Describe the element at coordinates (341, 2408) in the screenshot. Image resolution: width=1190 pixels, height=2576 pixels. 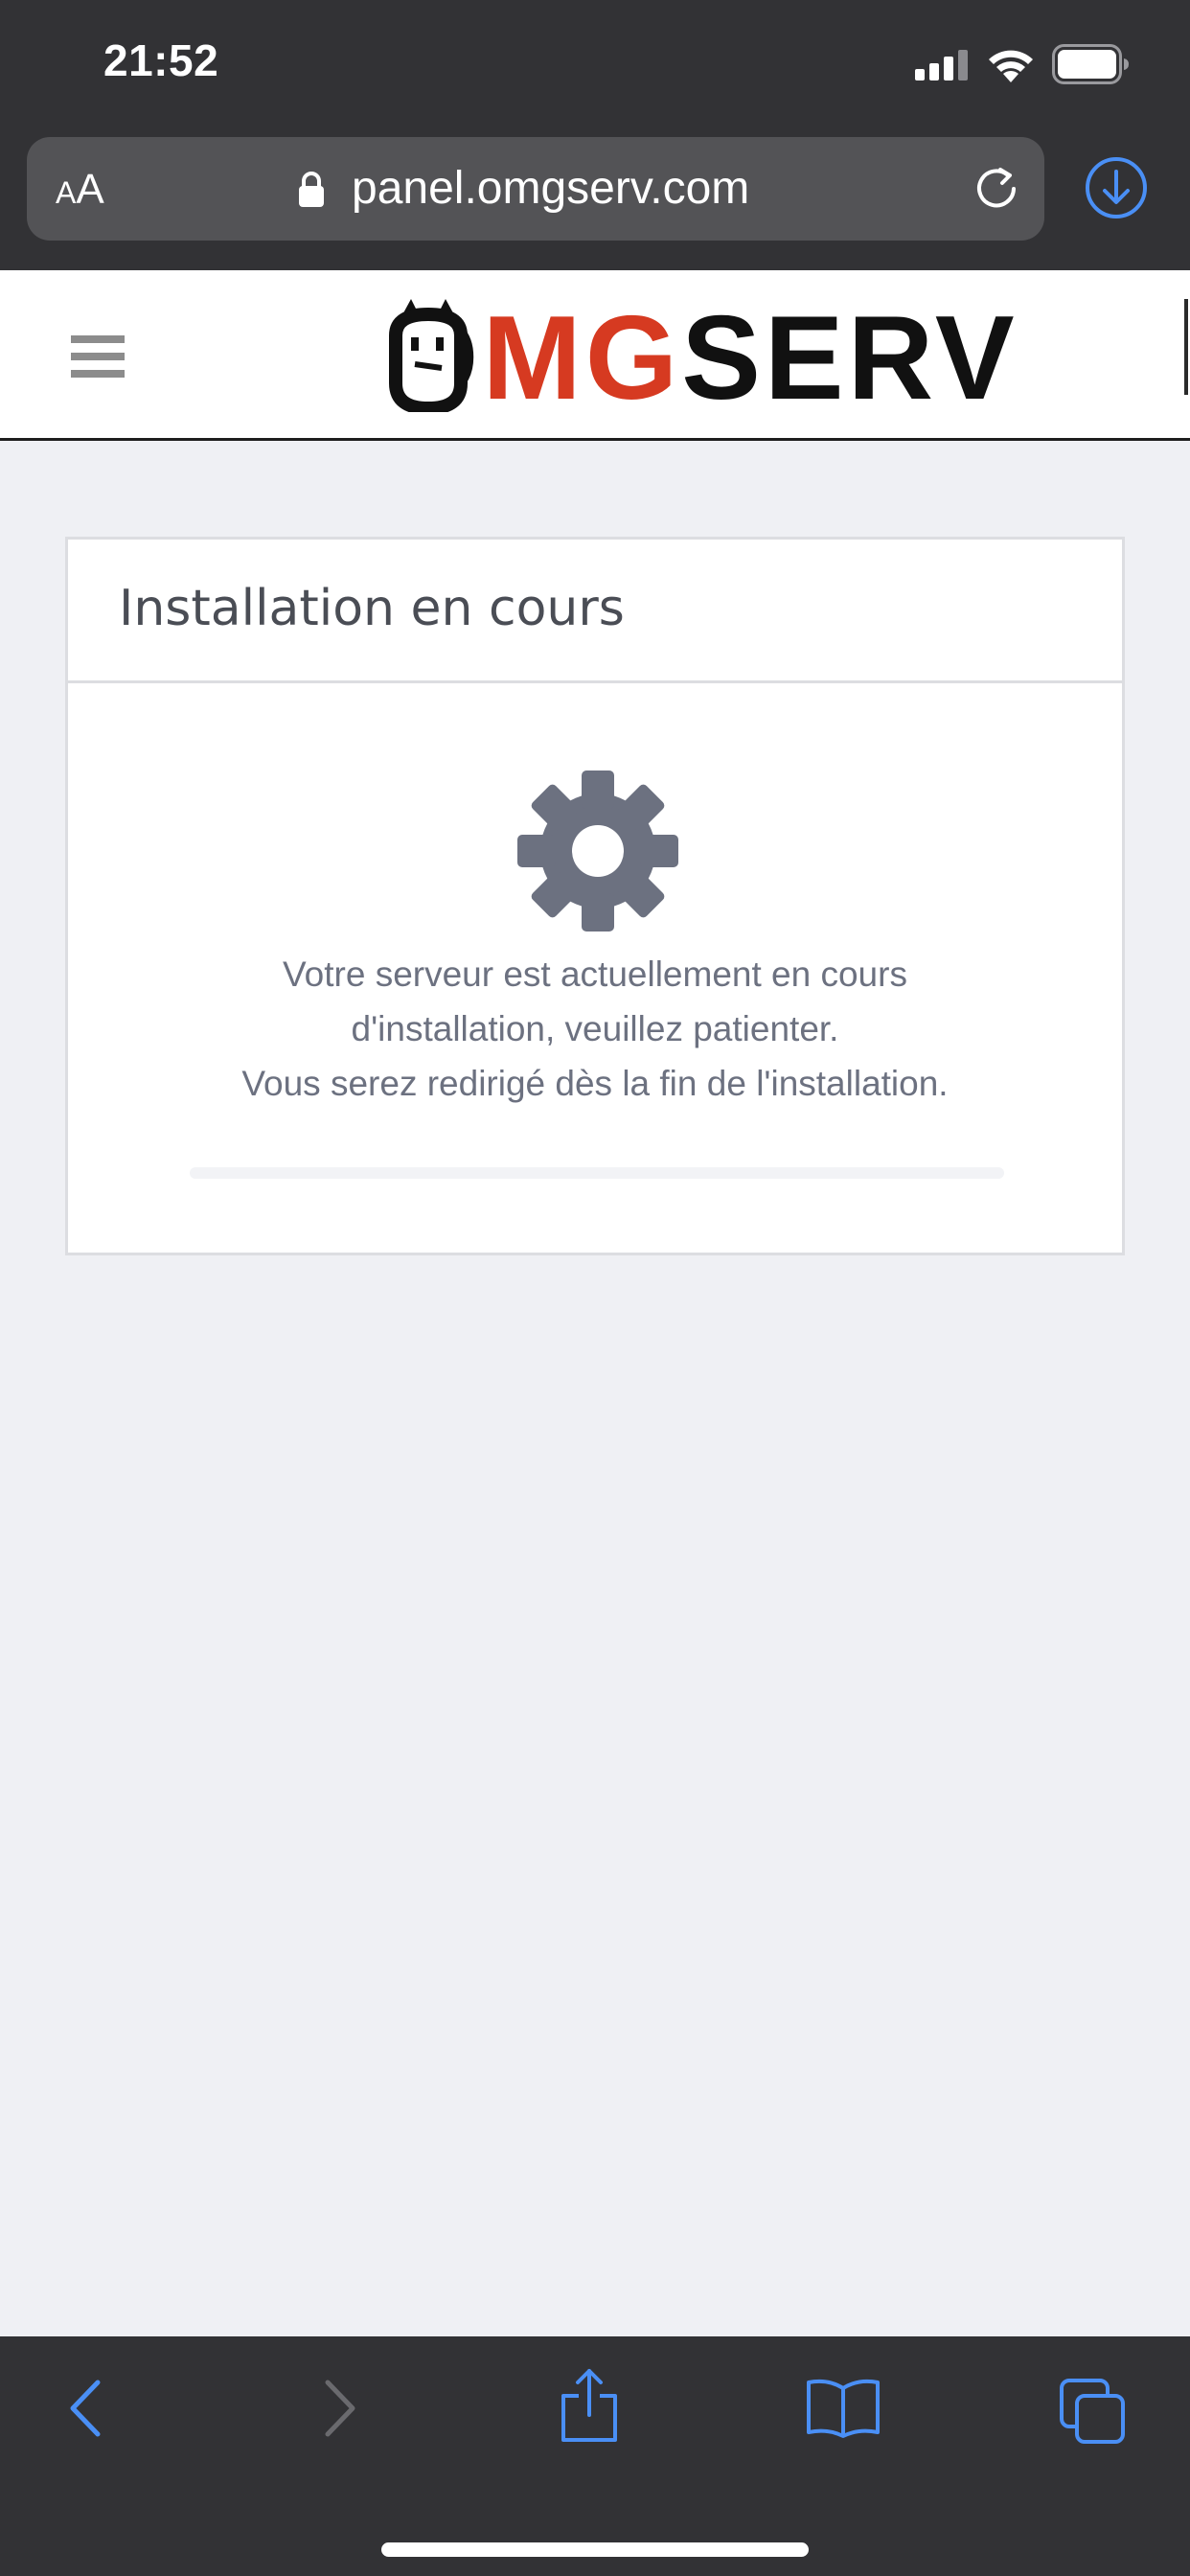
I see `forward-icon` at that location.